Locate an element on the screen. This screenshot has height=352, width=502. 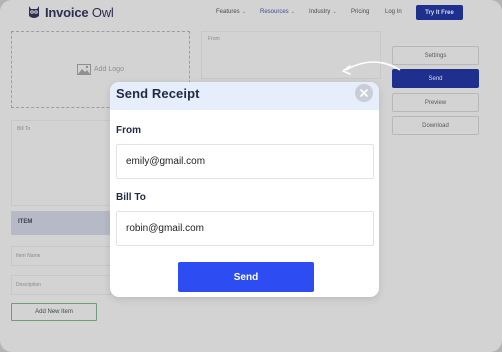
settings-button: Settings is located at coordinates (435, 55).